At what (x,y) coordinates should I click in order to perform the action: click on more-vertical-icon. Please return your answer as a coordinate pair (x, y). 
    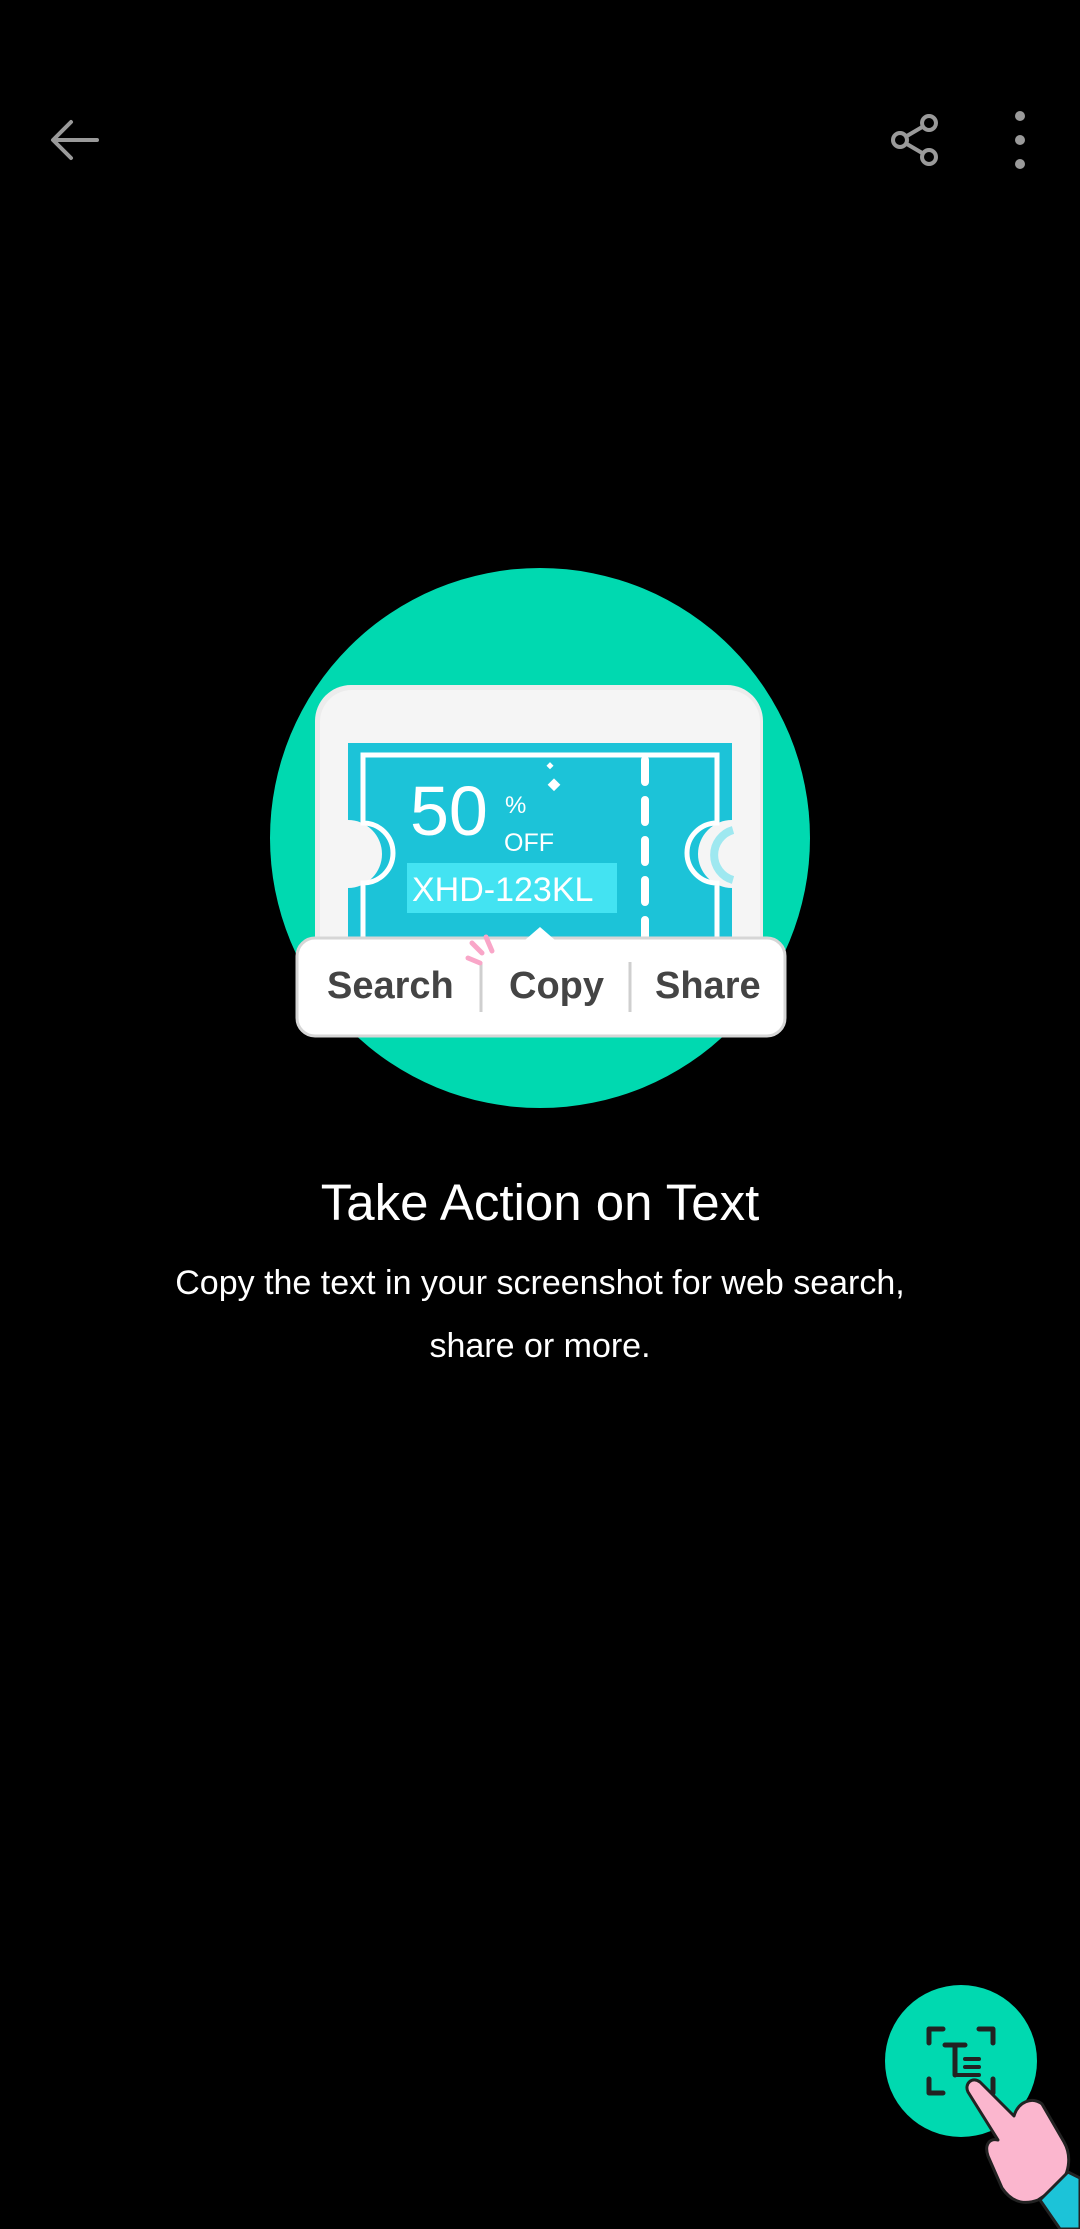
    Looking at the image, I should click on (1020, 140).